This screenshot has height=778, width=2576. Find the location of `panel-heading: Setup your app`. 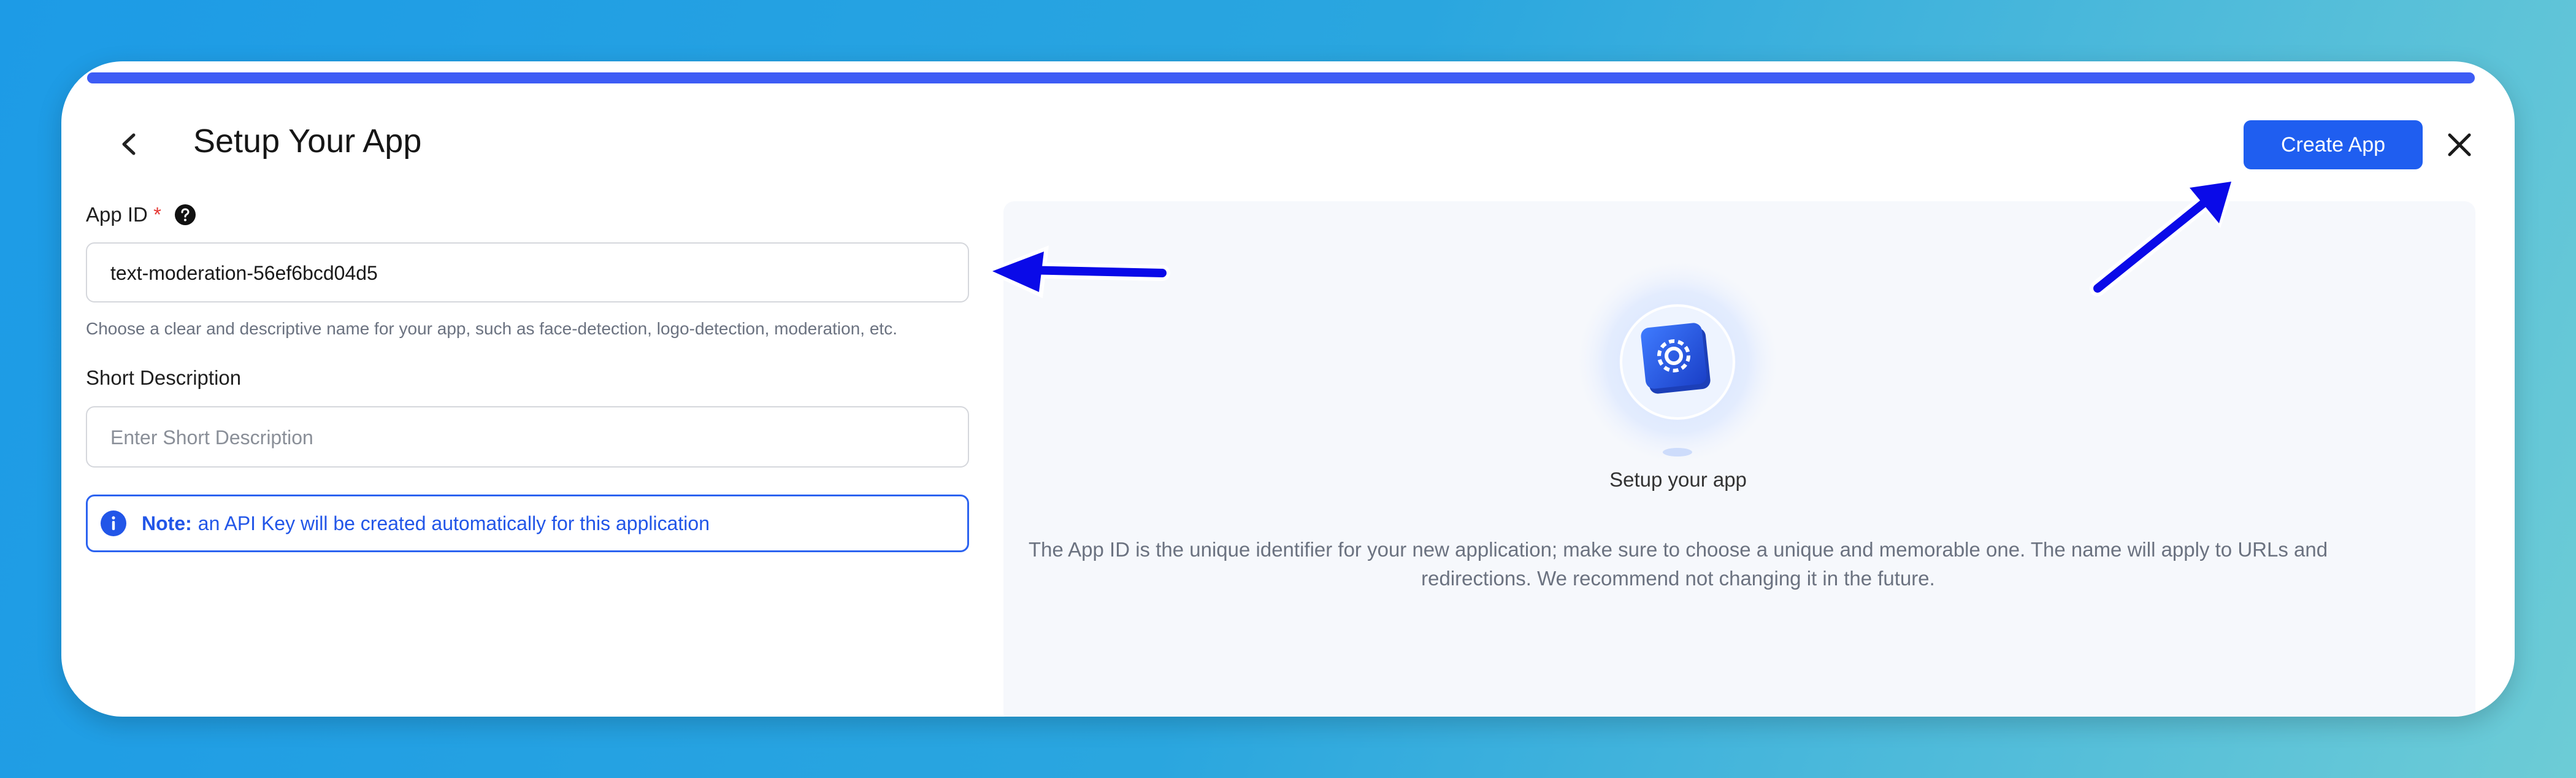

panel-heading: Setup your app is located at coordinates (1678, 479).